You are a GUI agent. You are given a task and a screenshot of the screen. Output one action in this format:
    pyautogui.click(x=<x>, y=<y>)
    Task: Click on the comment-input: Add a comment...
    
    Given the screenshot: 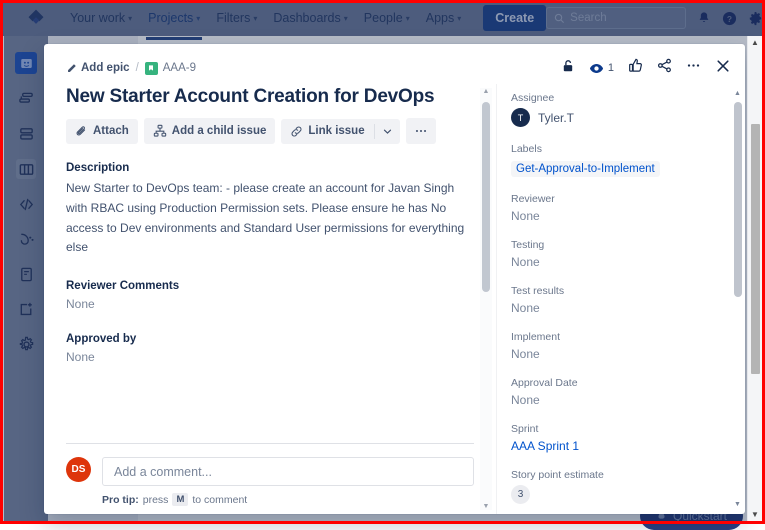 What is the action you would take?
    pyautogui.click(x=288, y=471)
    